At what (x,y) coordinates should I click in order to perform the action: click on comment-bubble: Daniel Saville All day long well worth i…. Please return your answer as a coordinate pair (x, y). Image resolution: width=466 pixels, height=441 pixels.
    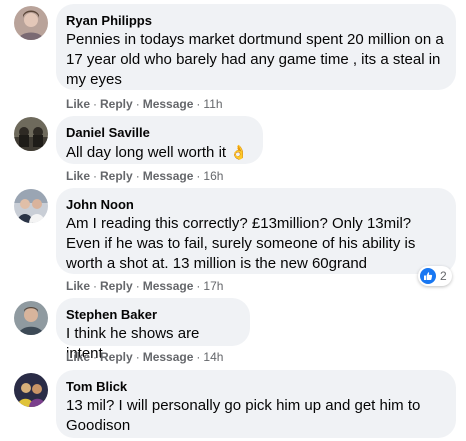
    Looking at the image, I should click on (159, 140).